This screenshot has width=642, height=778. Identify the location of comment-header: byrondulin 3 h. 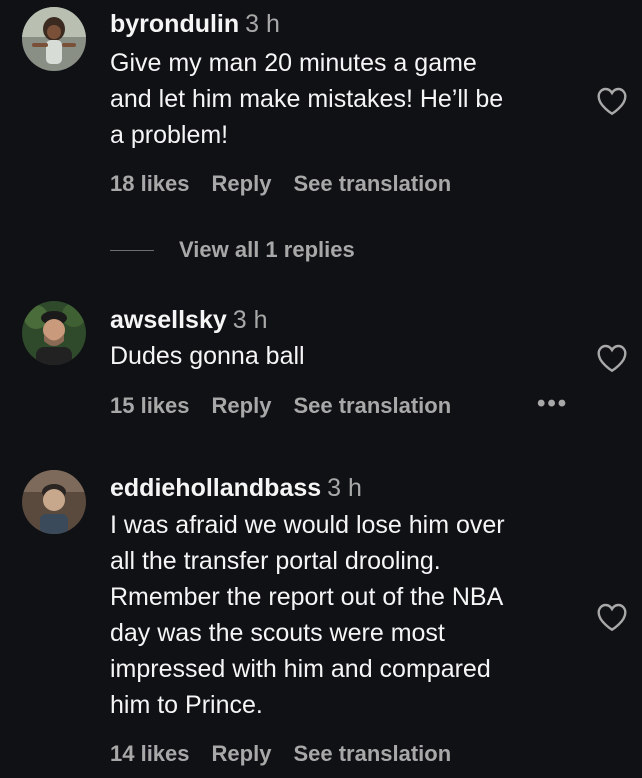
(195, 24).